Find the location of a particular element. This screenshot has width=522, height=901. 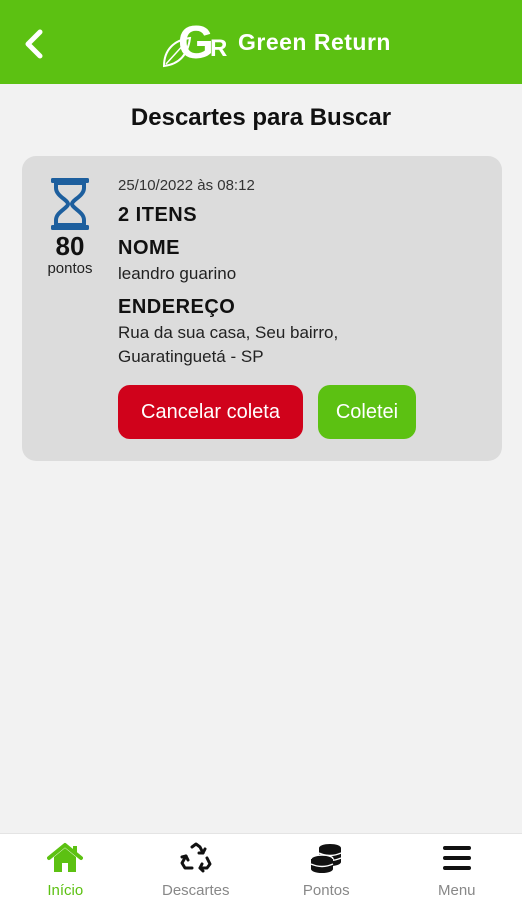

tab-pontos: Pontos is located at coordinates (326, 867).